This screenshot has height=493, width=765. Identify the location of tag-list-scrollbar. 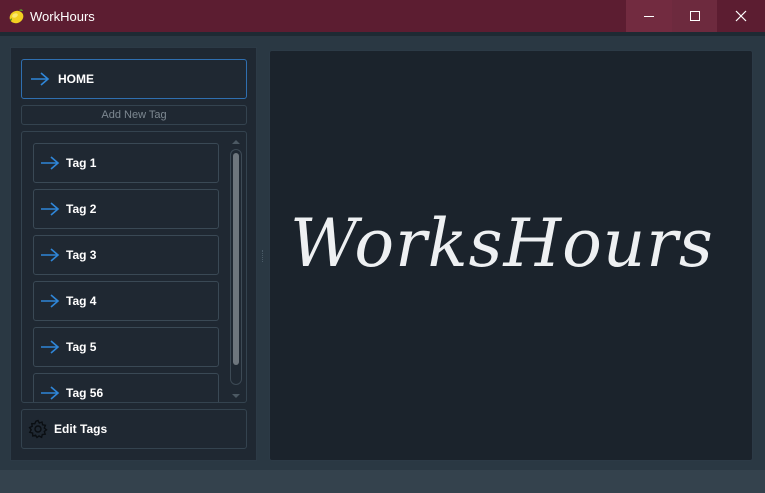
(236, 269).